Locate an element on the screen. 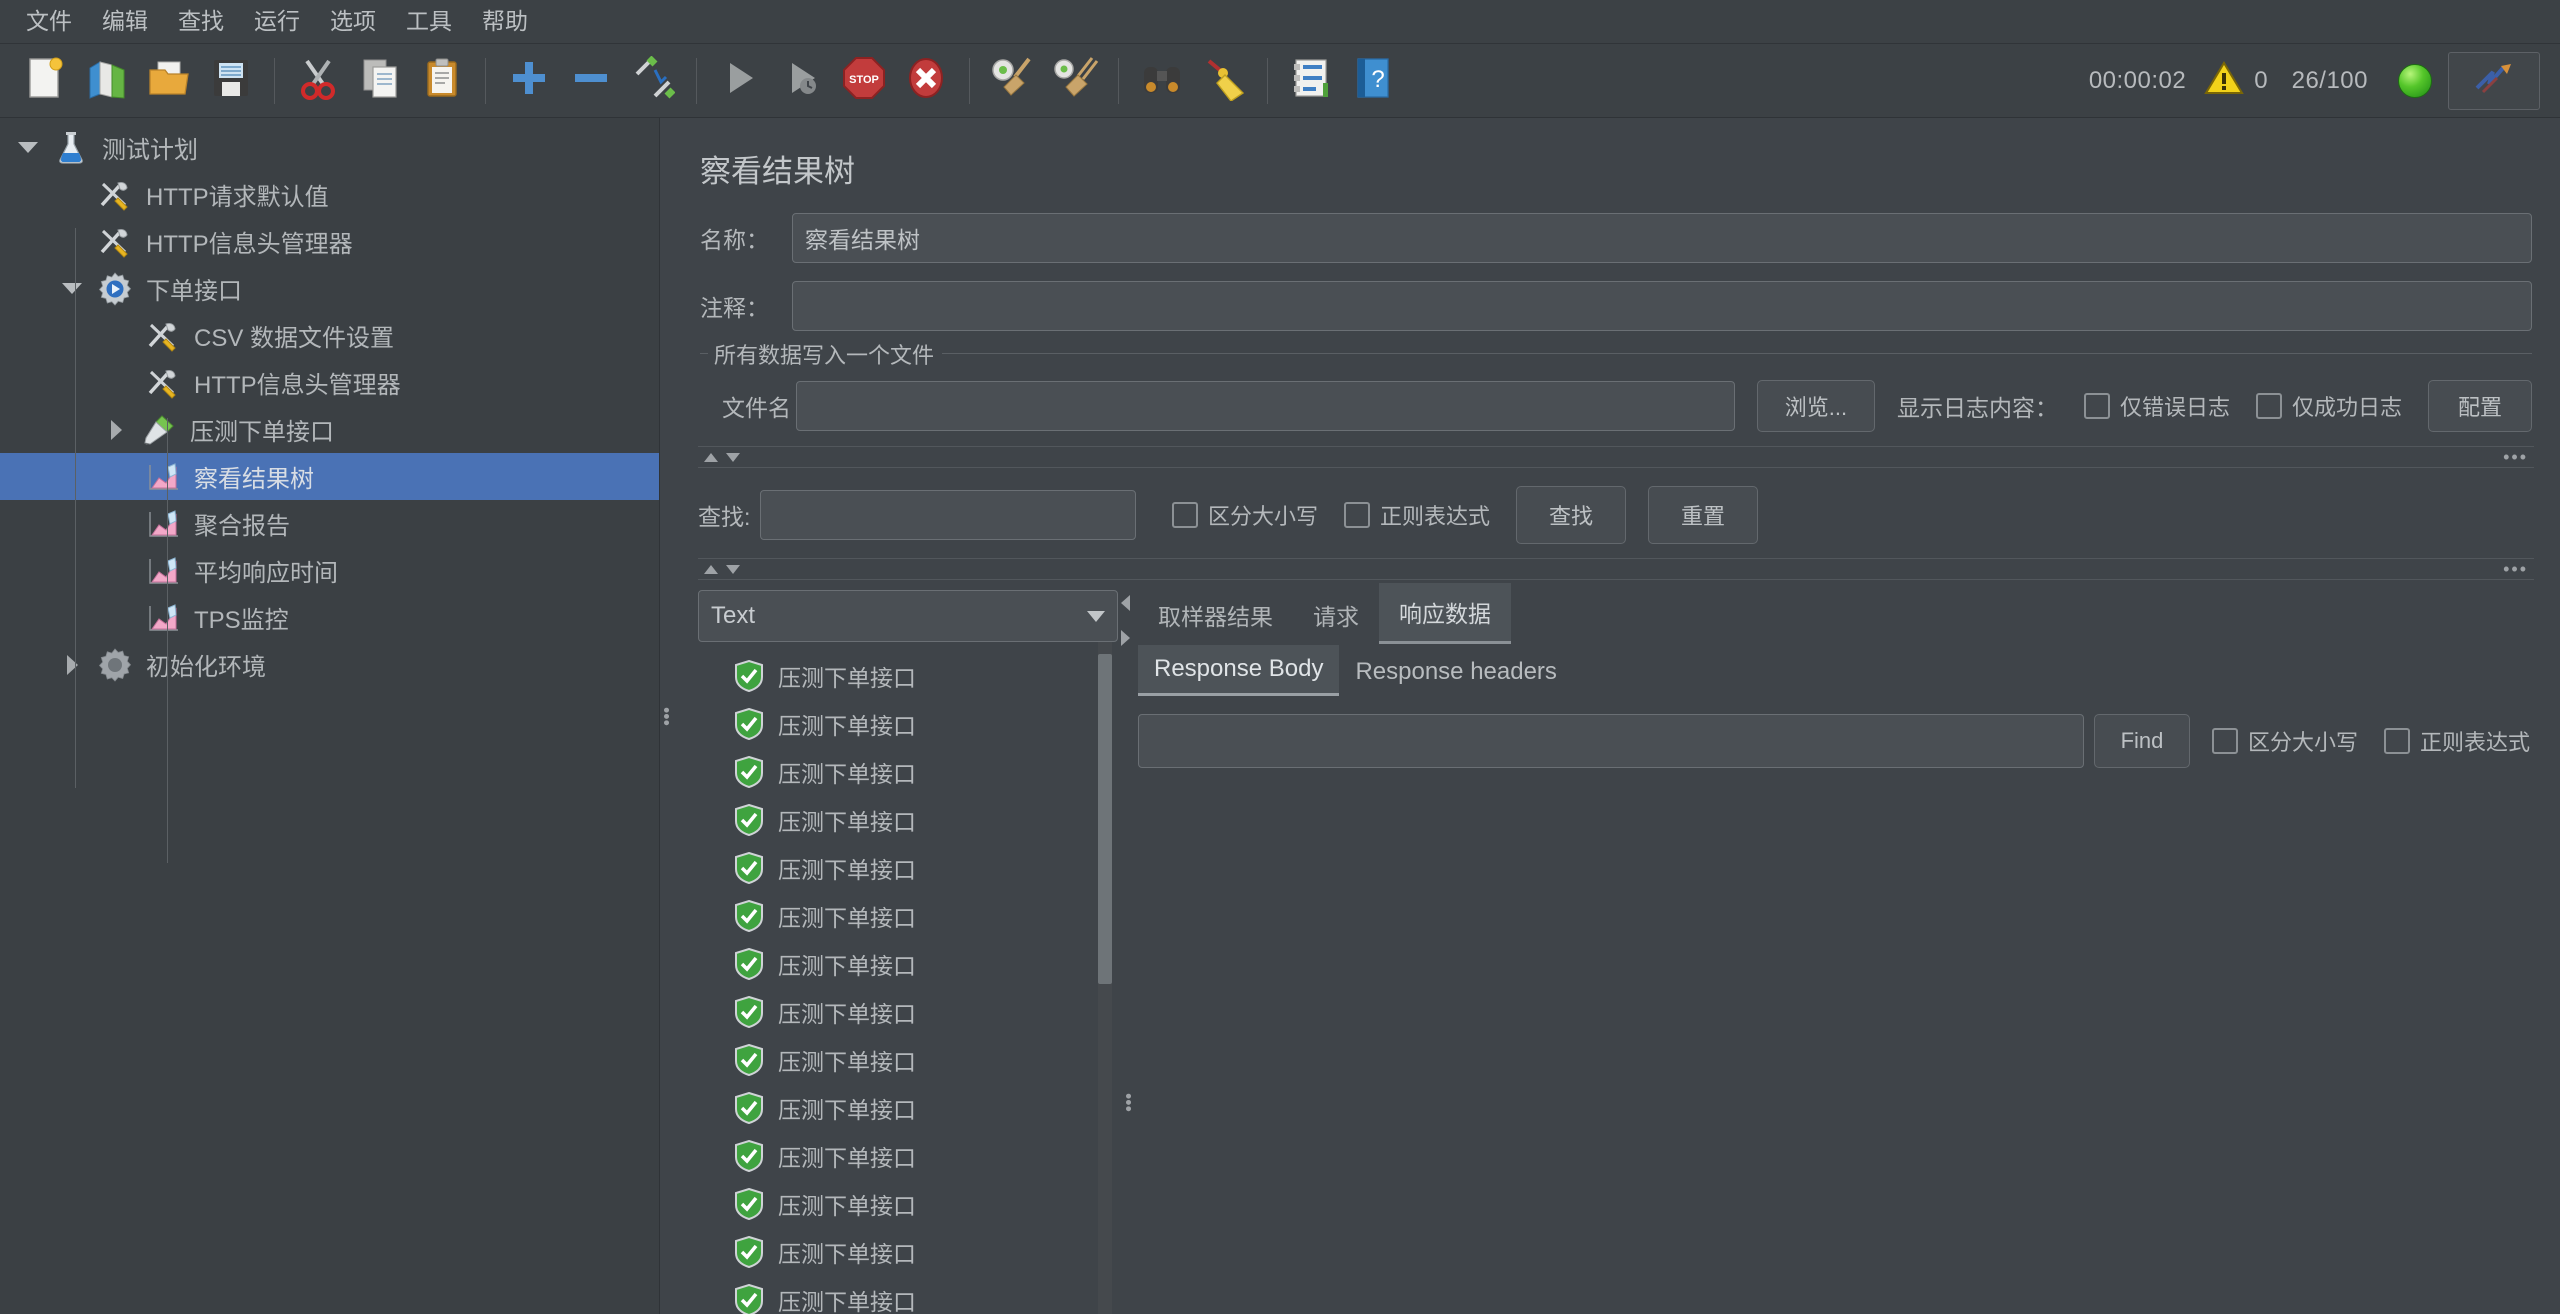  menu-tools: 工具 is located at coordinates (429, 21).